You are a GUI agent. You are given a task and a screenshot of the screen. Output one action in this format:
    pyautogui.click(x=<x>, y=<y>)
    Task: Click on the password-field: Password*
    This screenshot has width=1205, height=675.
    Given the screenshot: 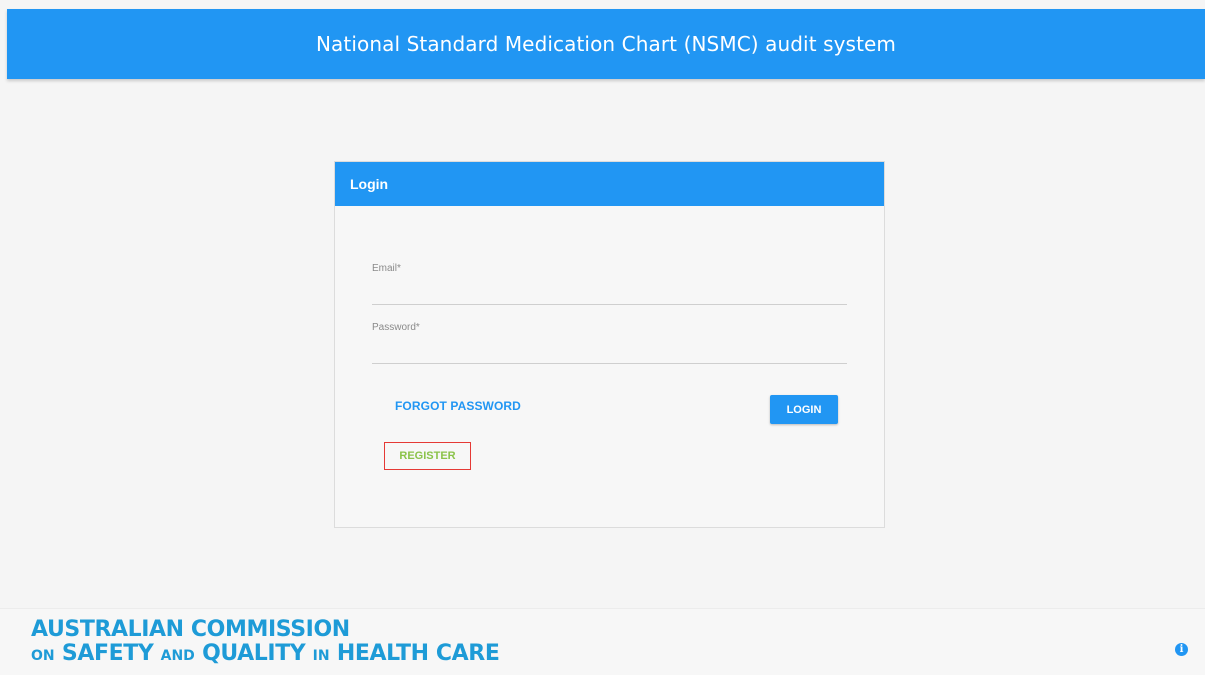 What is the action you would take?
    pyautogui.click(x=609, y=343)
    